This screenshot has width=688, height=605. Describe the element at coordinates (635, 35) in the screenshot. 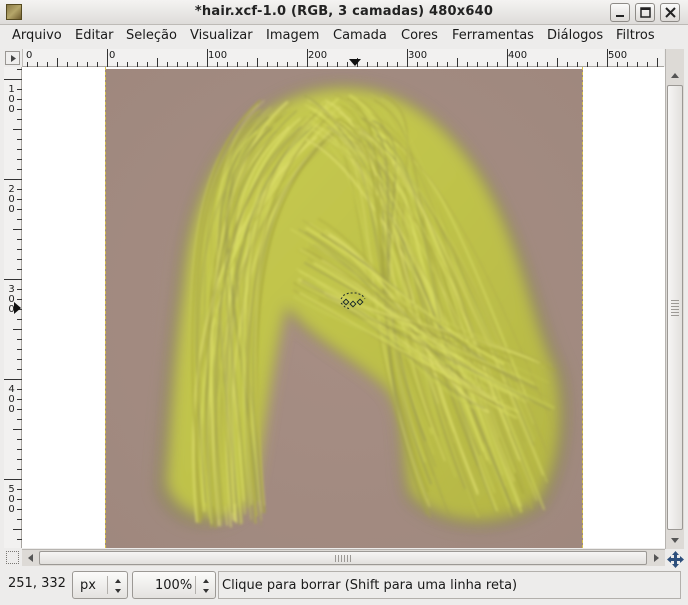

I see `menu-filtros: Filtros` at that location.